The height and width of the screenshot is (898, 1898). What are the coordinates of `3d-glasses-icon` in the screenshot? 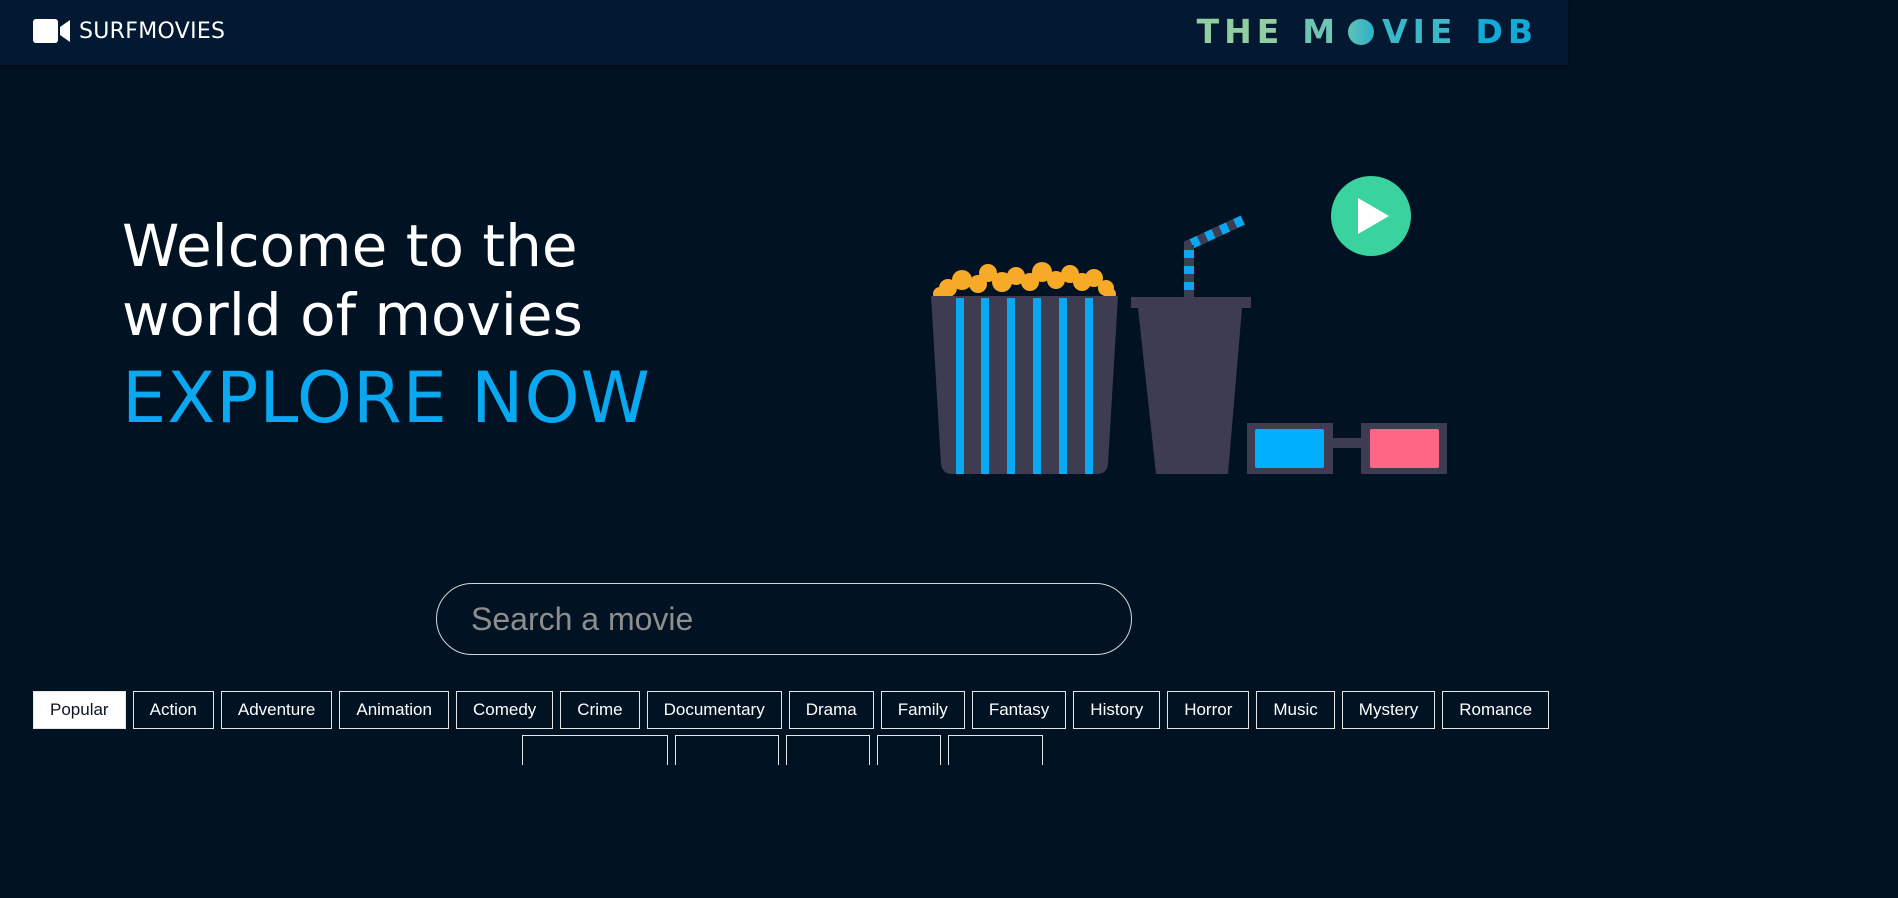 It's located at (1347, 448).